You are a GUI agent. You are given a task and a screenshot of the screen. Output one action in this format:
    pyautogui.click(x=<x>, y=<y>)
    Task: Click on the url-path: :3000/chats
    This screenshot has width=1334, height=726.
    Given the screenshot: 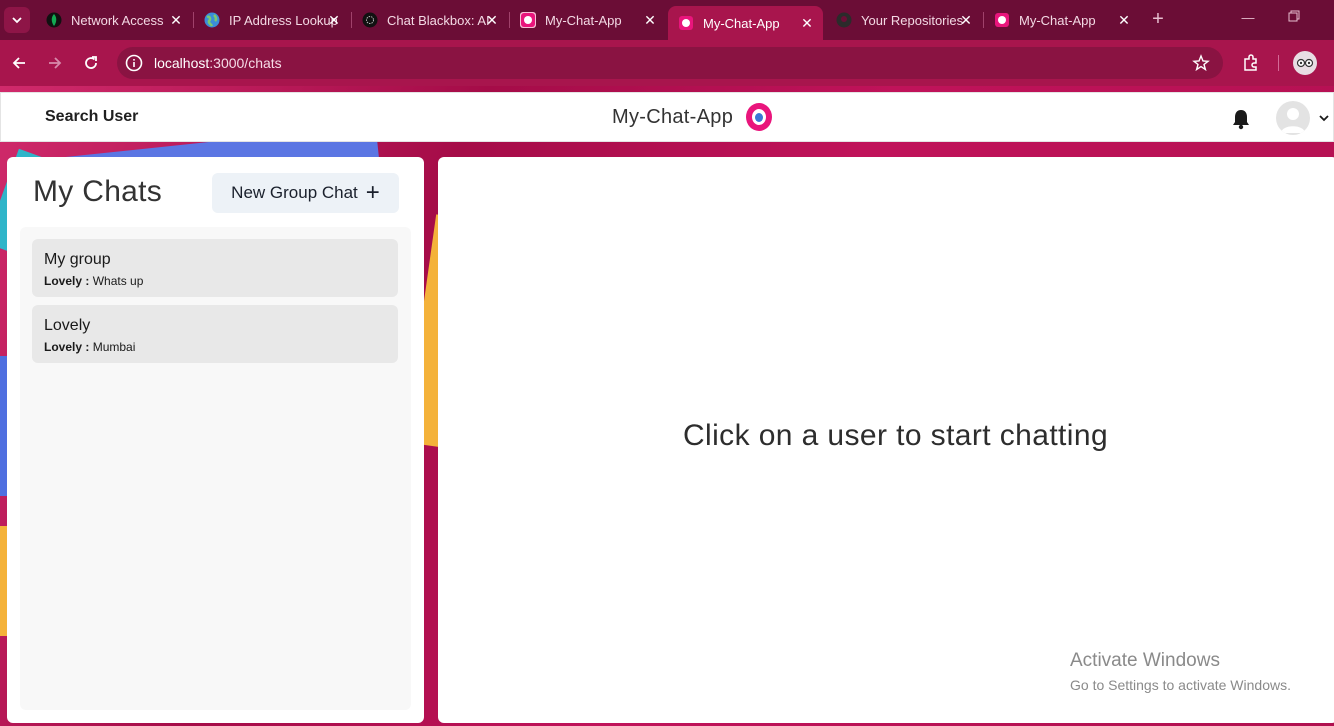 What is the action you would take?
    pyautogui.click(x=245, y=63)
    